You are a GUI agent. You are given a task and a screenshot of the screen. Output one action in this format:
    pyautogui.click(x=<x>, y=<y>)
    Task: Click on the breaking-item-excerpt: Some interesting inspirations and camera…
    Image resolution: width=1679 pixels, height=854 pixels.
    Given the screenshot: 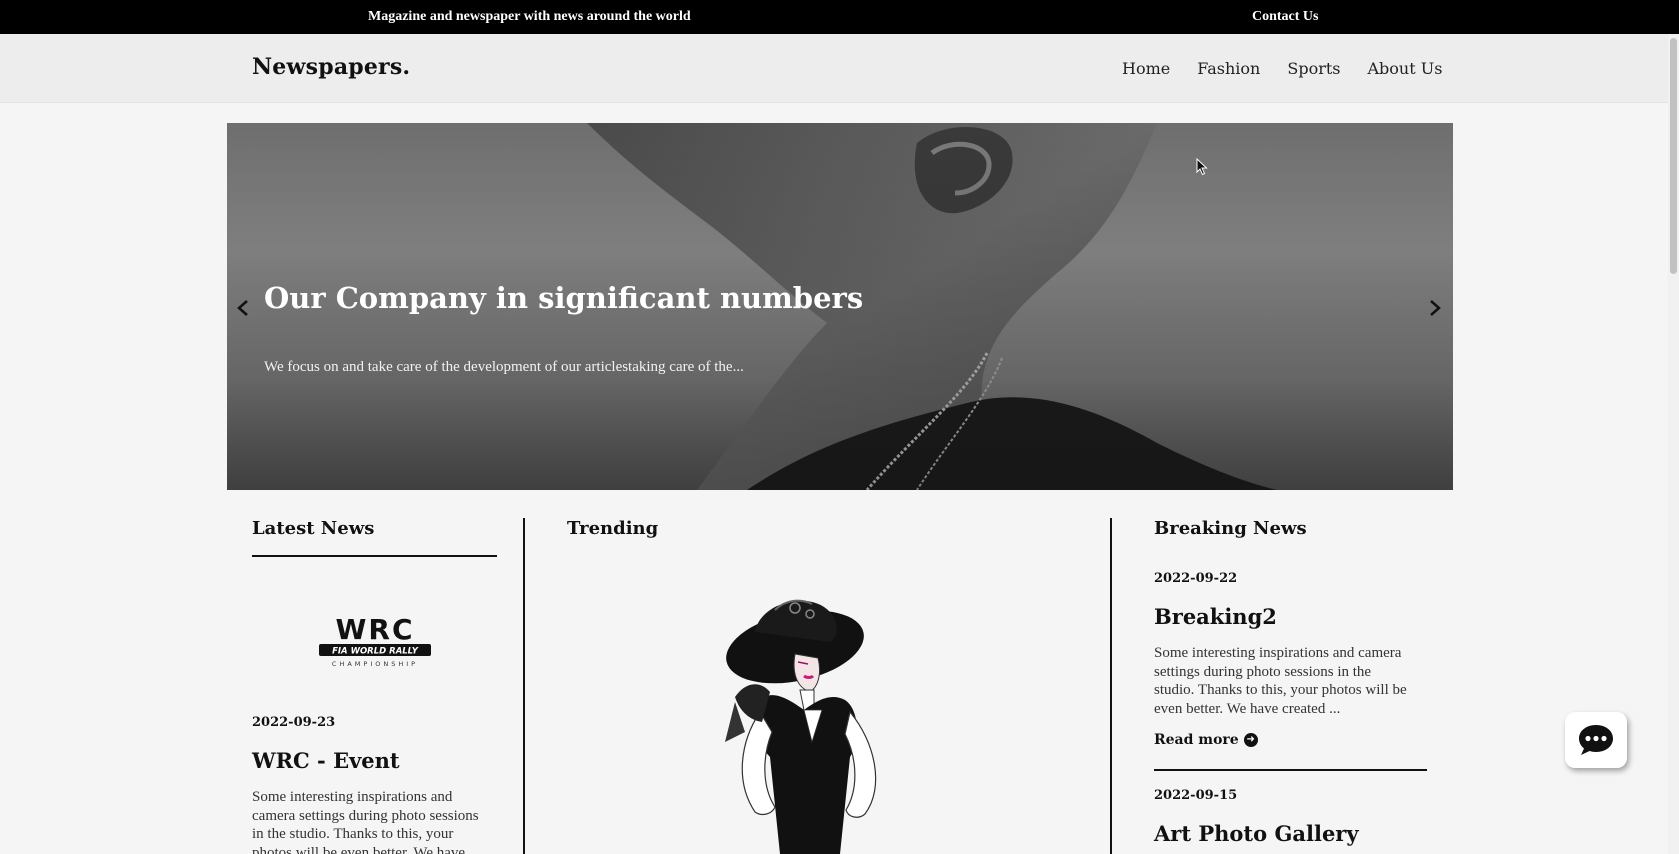 What is the action you would take?
    pyautogui.click(x=1294, y=681)
    